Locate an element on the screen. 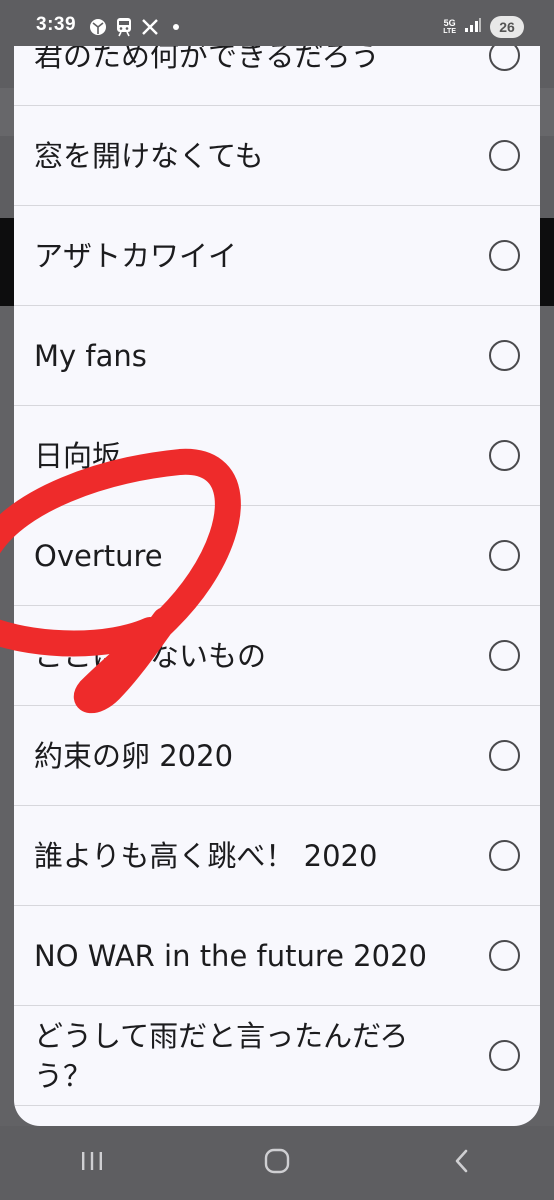 The height and width of the screenshot is (1200, 554). home-icon is located at coordinates (277, 1163).